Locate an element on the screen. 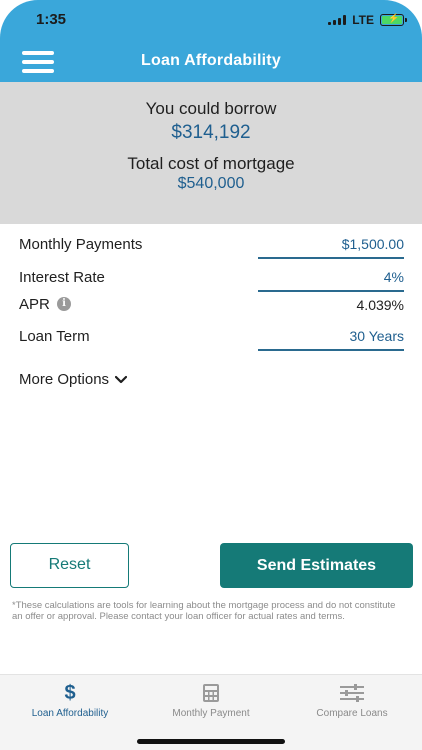 The width and height of the screenshot is (422, 750). network-label: LTE is located at coordinates (363, 20).